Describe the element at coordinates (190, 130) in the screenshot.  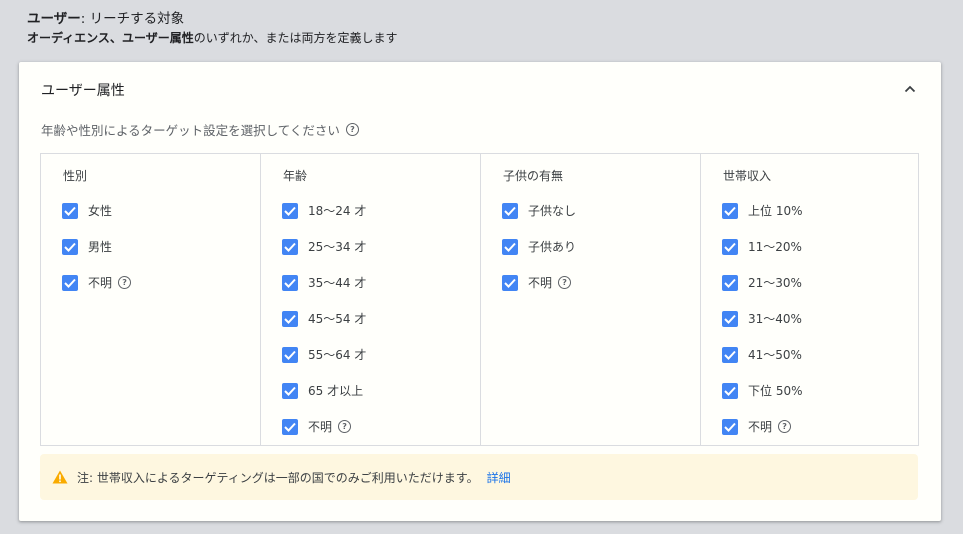
I see `instruction-label: 年齢や性別によるターゲット設定を選択してください` at that location.